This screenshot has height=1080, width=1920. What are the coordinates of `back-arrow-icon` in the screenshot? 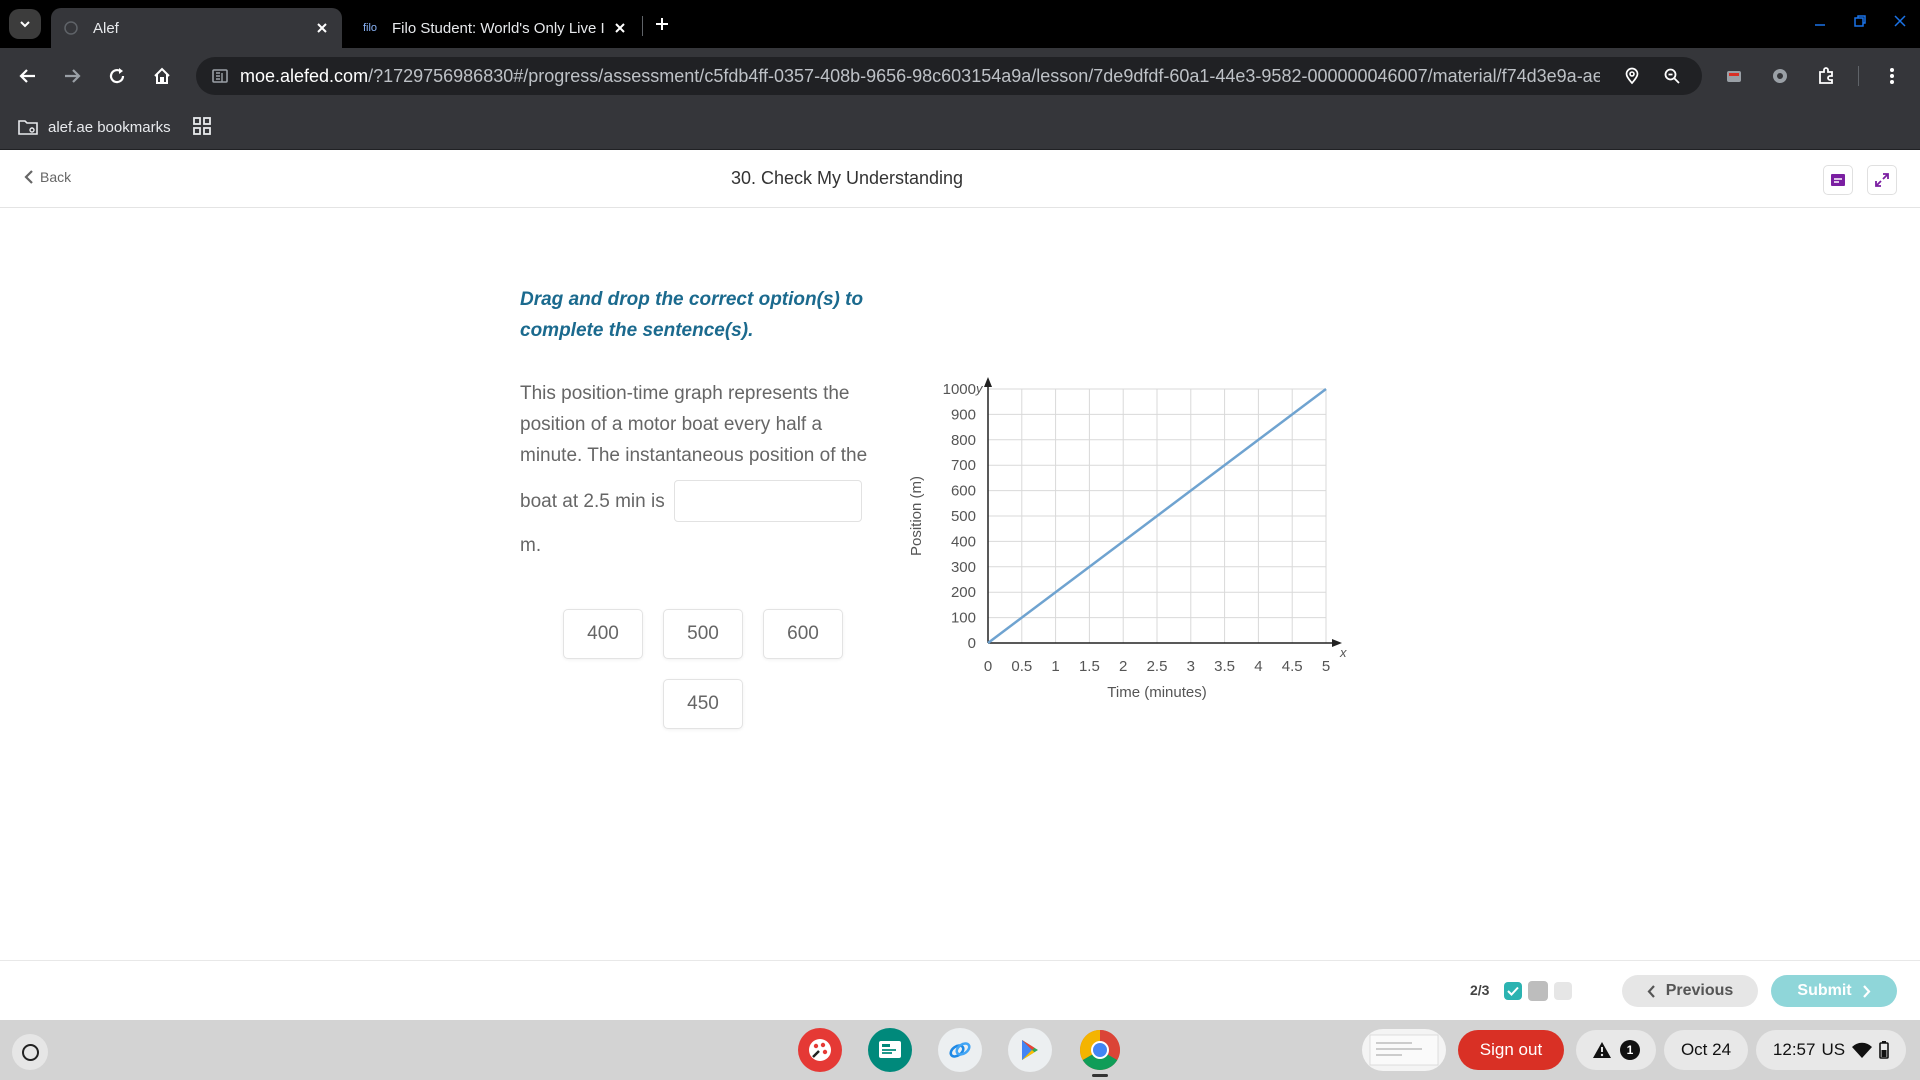 It's located at (28, 76).